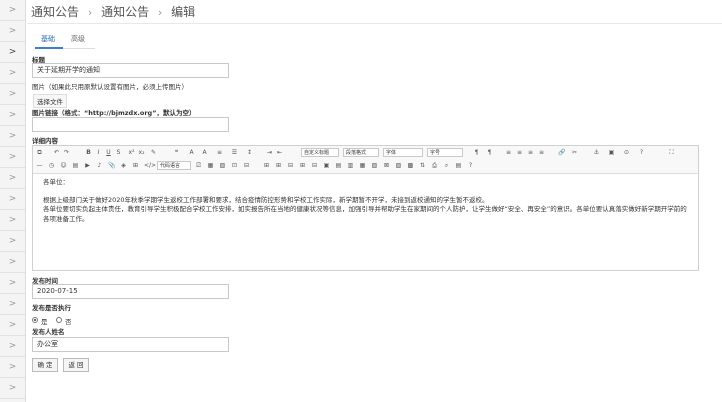 The image size is (722, 402). I want to click on align-left-icon: ≡, so click(508, 152).